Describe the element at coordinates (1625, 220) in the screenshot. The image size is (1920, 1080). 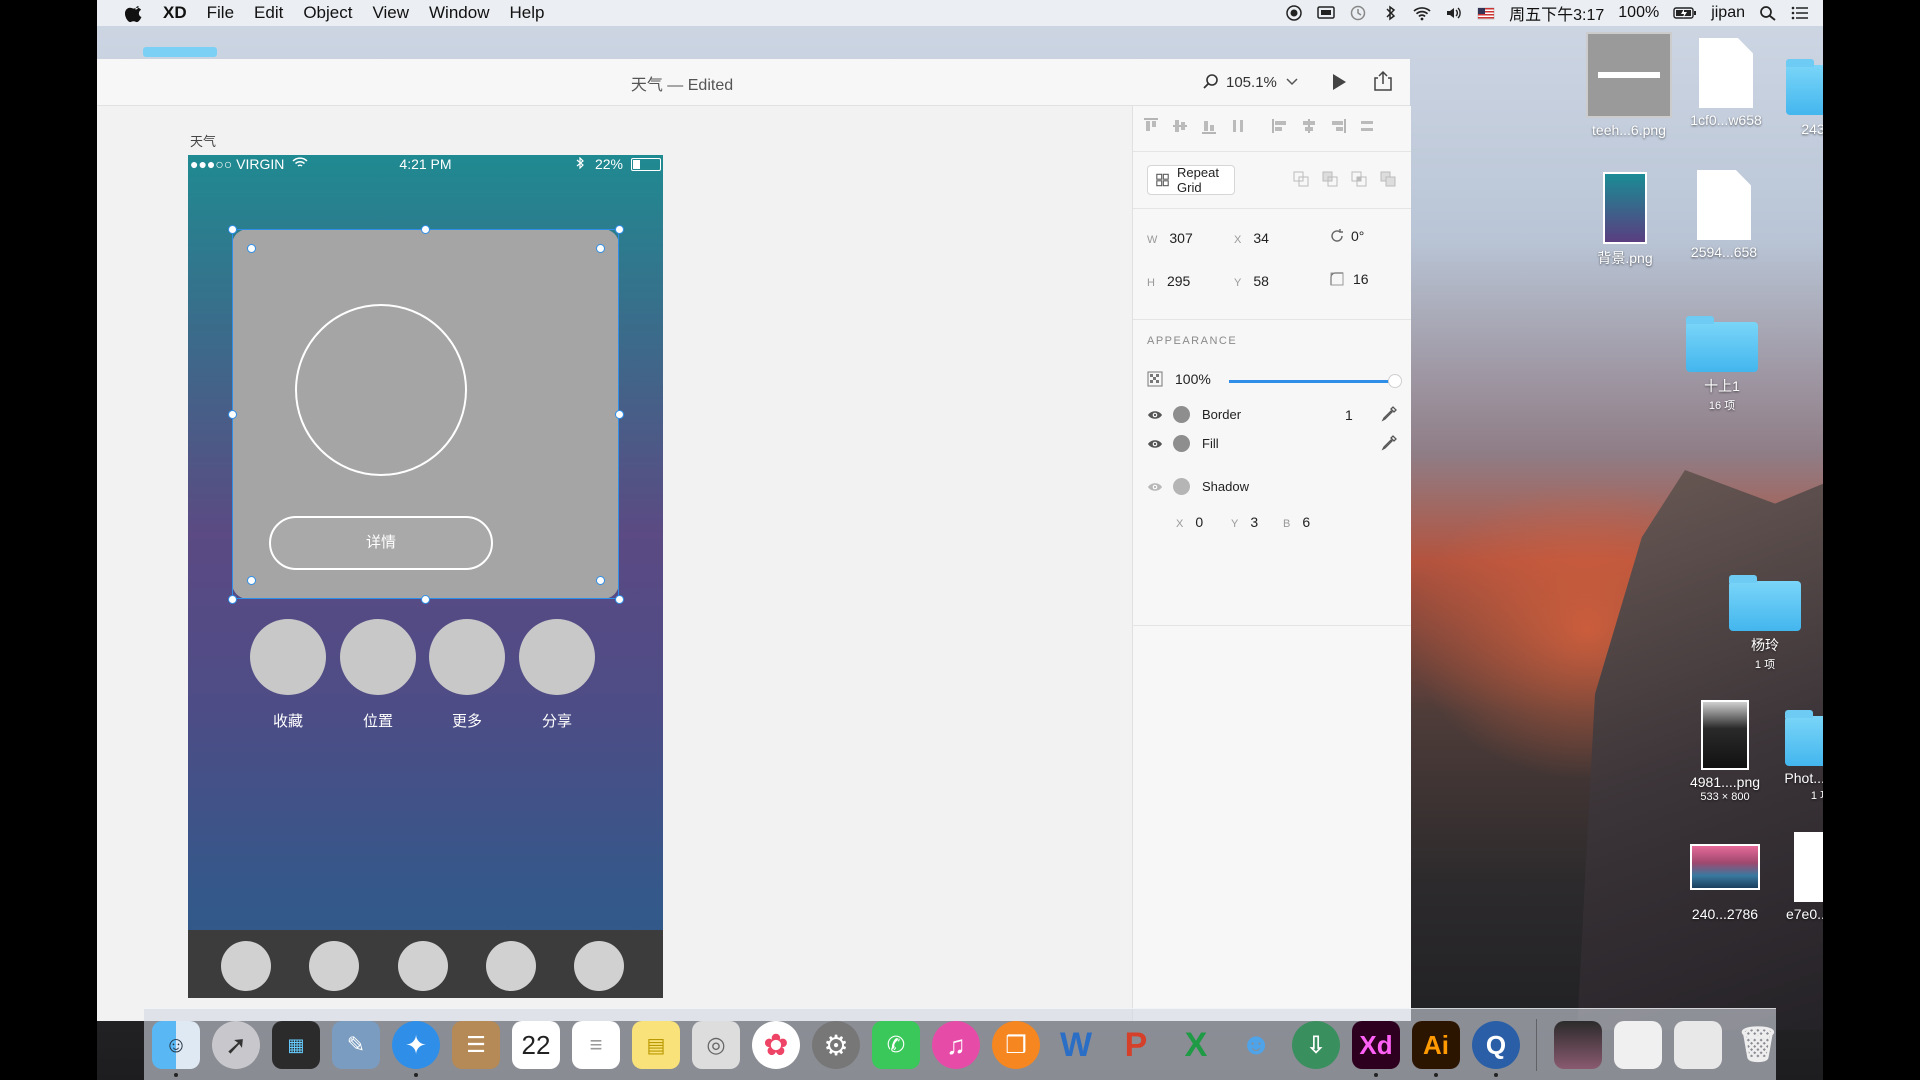
I see `desktop-file-background: 背景.png` at that location.